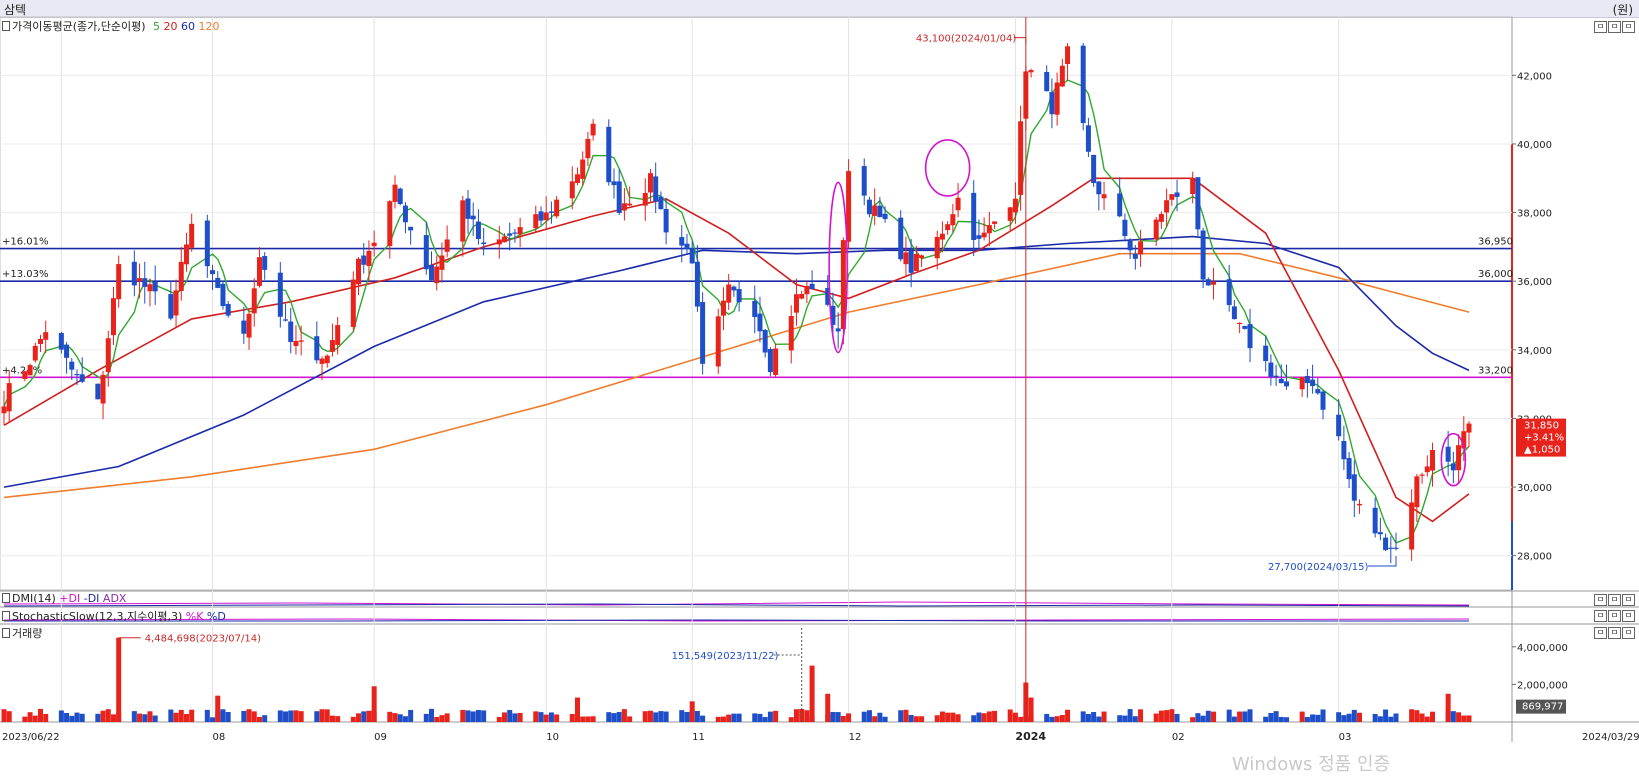  What do you see at coordinates (64, 598) in the screenshot?
I see `dmi-panel-label: DMI(14) +DI -DI ADX` at bounding box center [64, 598].